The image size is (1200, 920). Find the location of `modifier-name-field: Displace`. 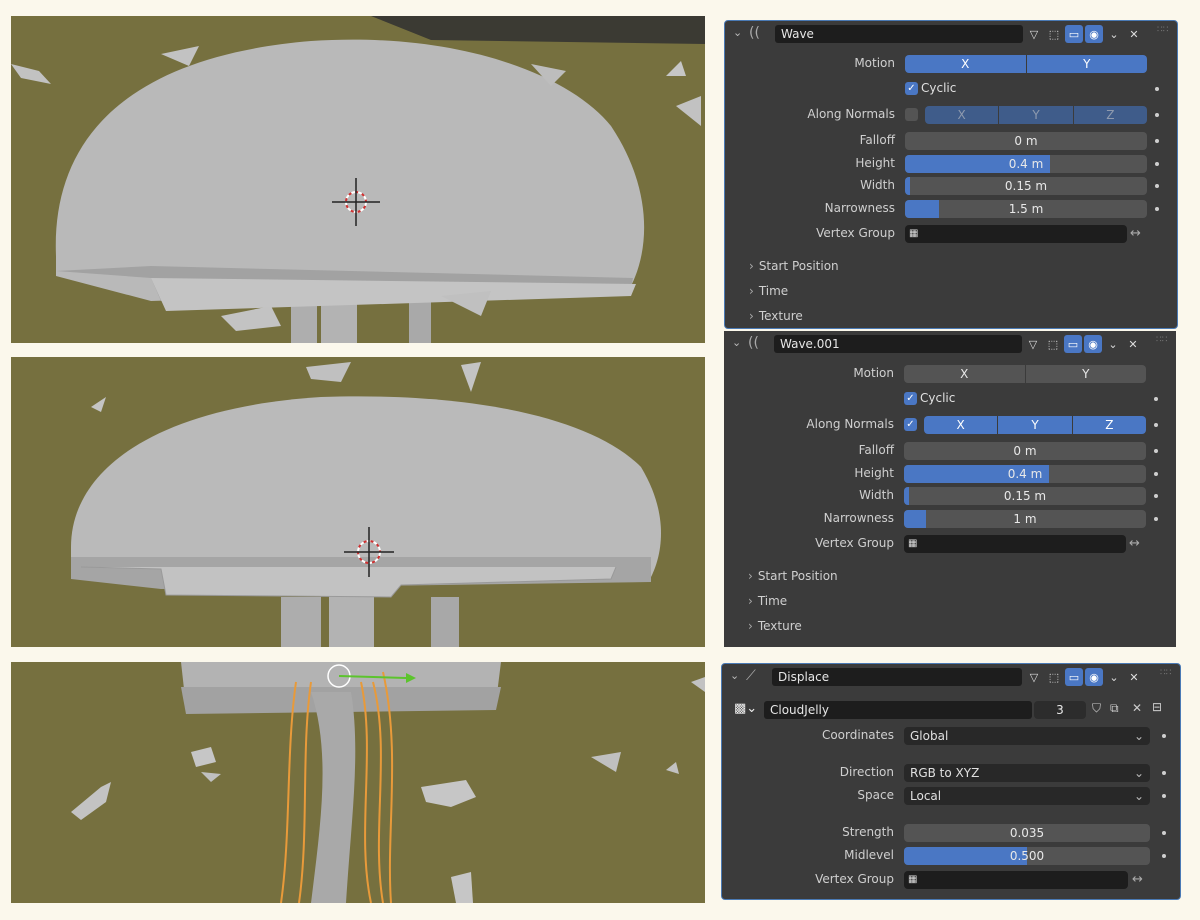

modifier-name-field: Displace is located at coordinates (897, 677).